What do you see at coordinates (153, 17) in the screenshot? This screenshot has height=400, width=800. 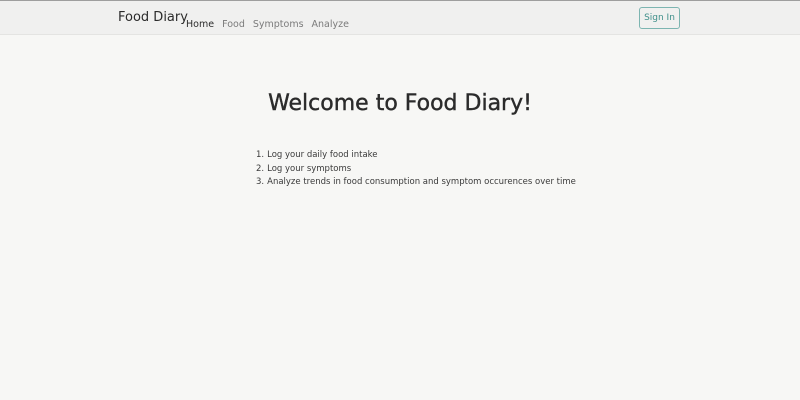 I see `brand-link: Food Diary` at bounding box center [153, 17].